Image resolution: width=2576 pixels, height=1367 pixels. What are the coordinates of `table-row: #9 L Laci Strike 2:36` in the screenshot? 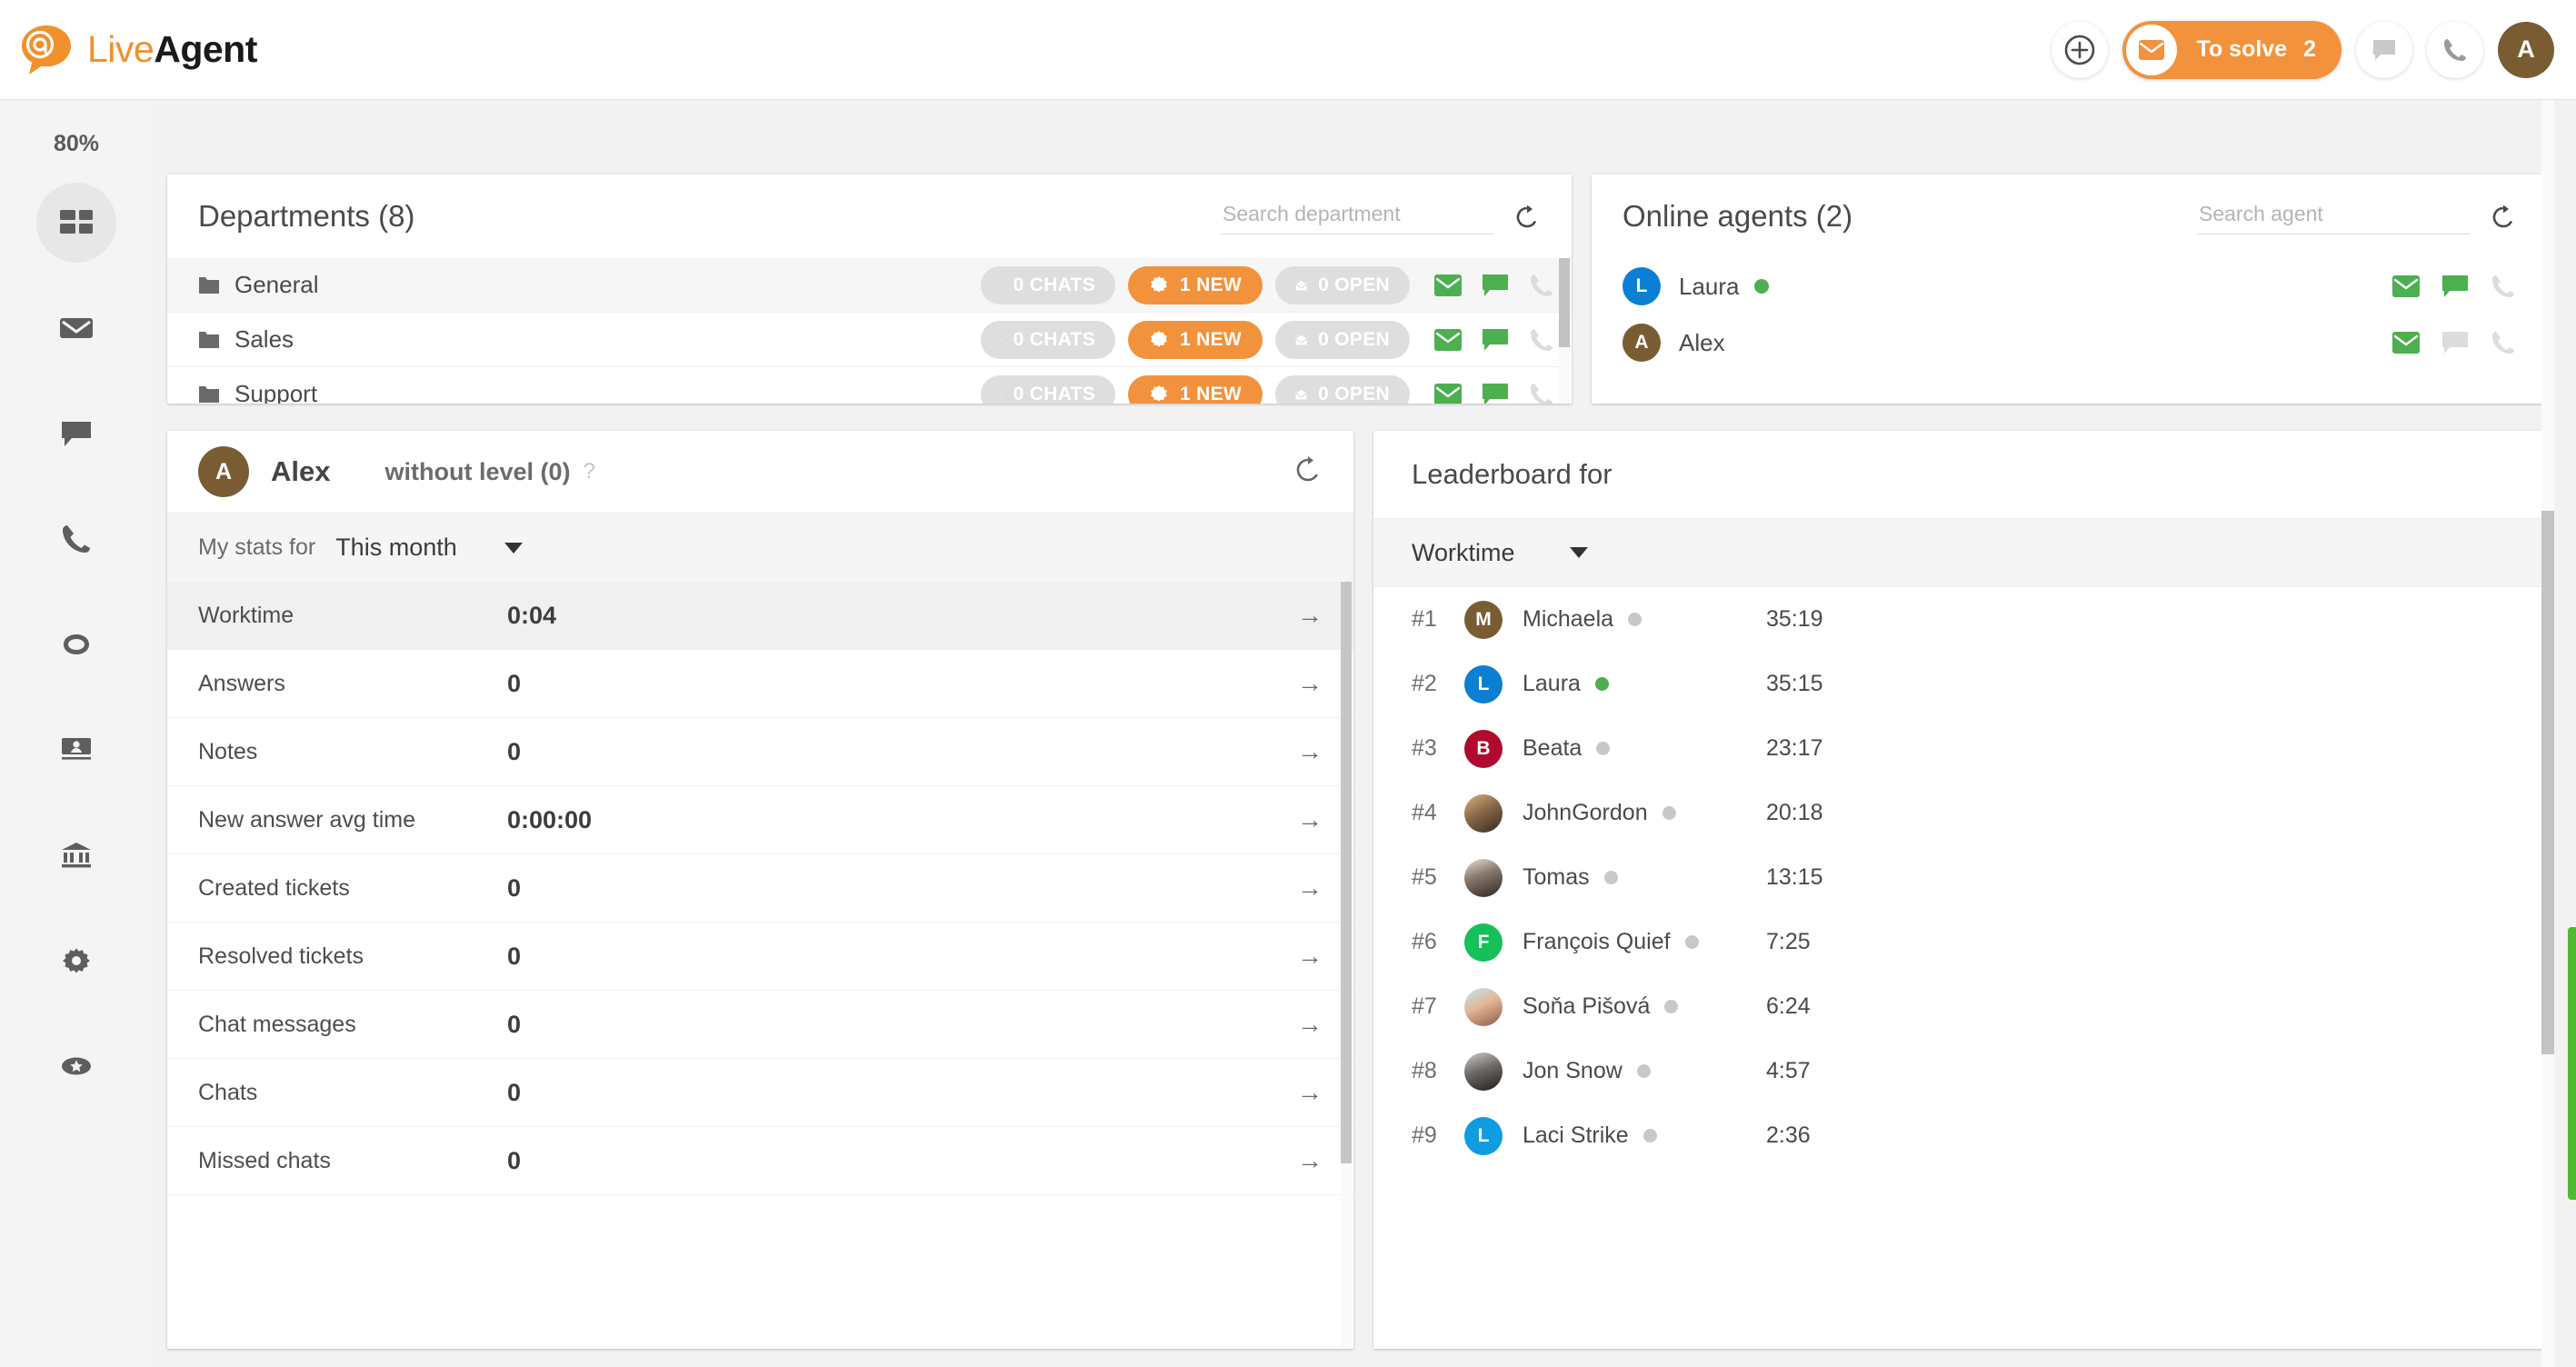 It's located at (1961, 1135).